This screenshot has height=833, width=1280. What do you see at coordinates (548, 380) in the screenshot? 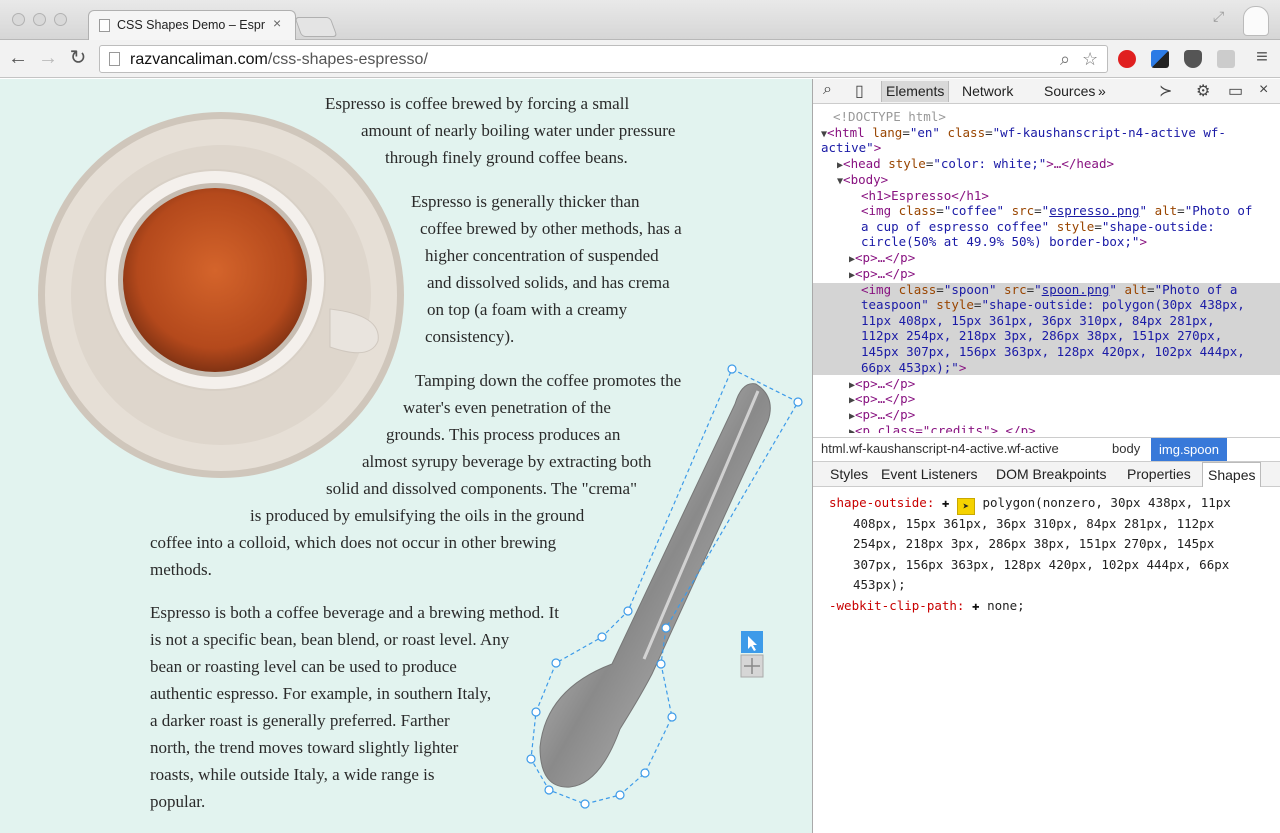
I see `article-paragraph-3-line-1: Tamping down the coffee promotes the` at bounding box center [548, 380].